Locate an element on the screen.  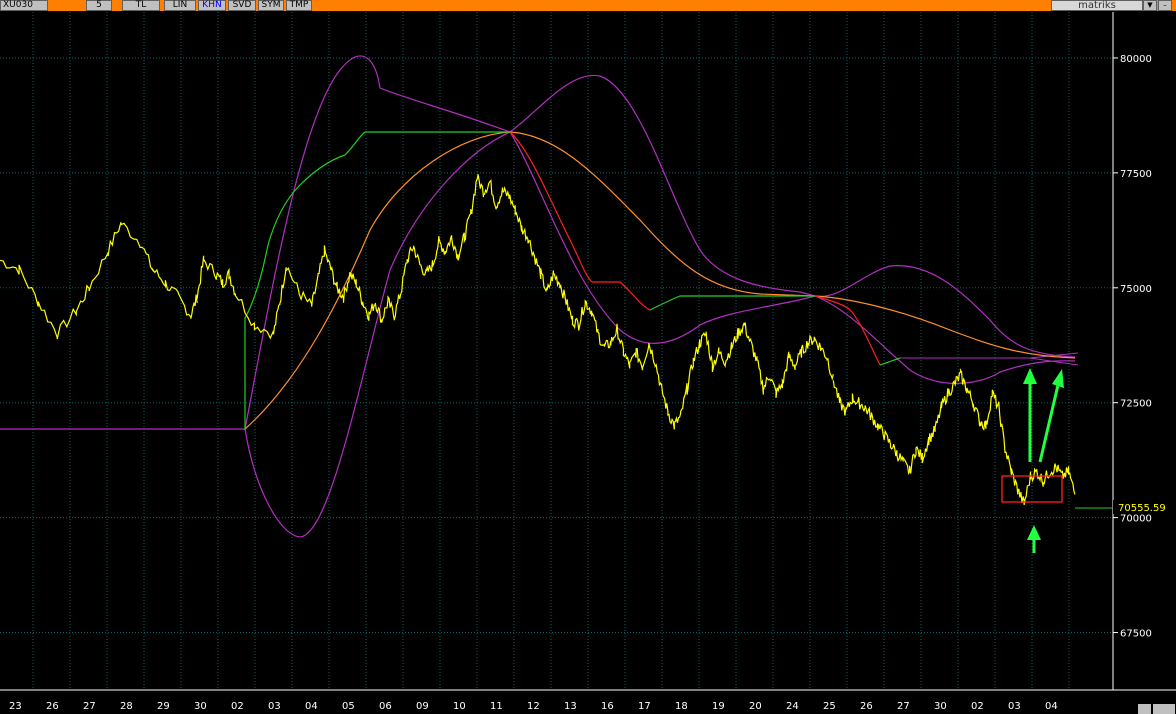
red-trend-line is located at coordinates (580, 221).